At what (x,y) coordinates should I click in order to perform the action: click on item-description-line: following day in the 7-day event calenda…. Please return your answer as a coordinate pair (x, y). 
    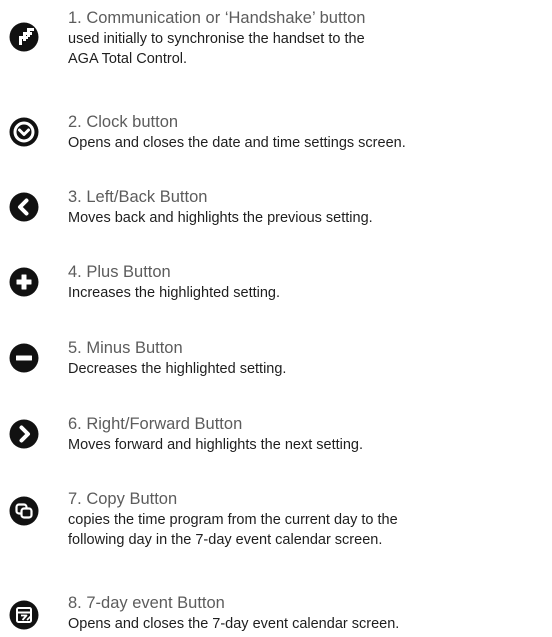
    Looking at the image, I should click on (225, 540).